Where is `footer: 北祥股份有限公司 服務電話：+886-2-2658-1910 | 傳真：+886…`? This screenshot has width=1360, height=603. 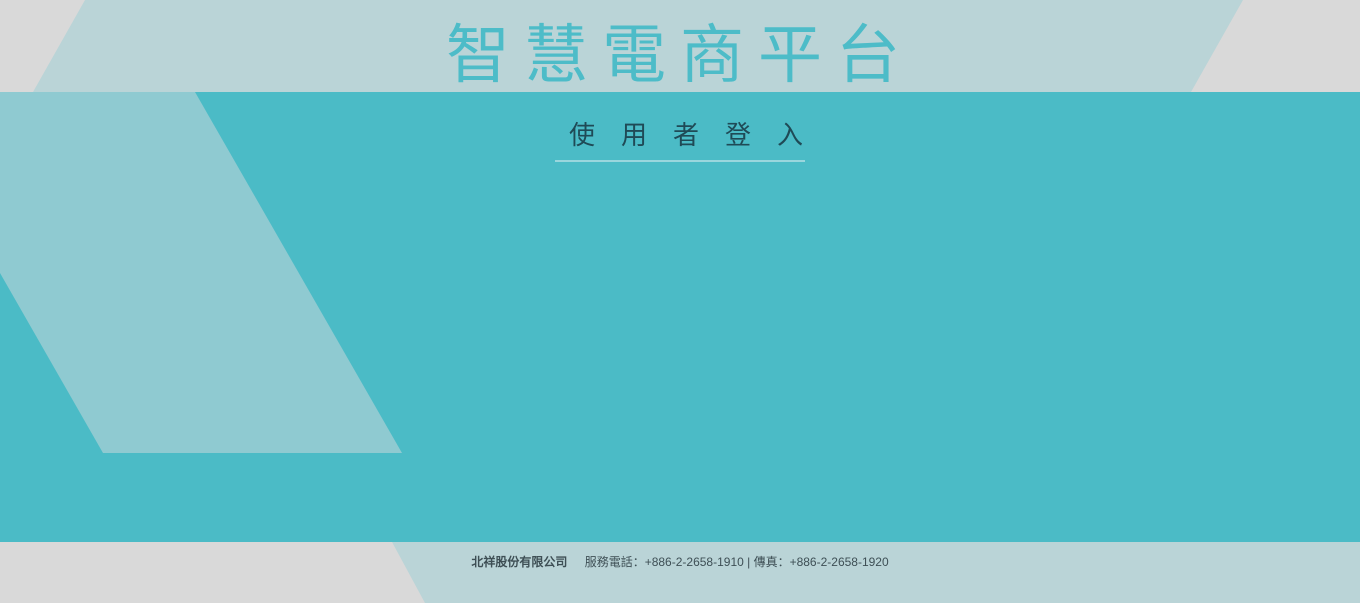
footer: 北祥股份有限公司 服務電話：+886-2-2658-1910 | 傳真：+886… is located at coordinates (680, 562).